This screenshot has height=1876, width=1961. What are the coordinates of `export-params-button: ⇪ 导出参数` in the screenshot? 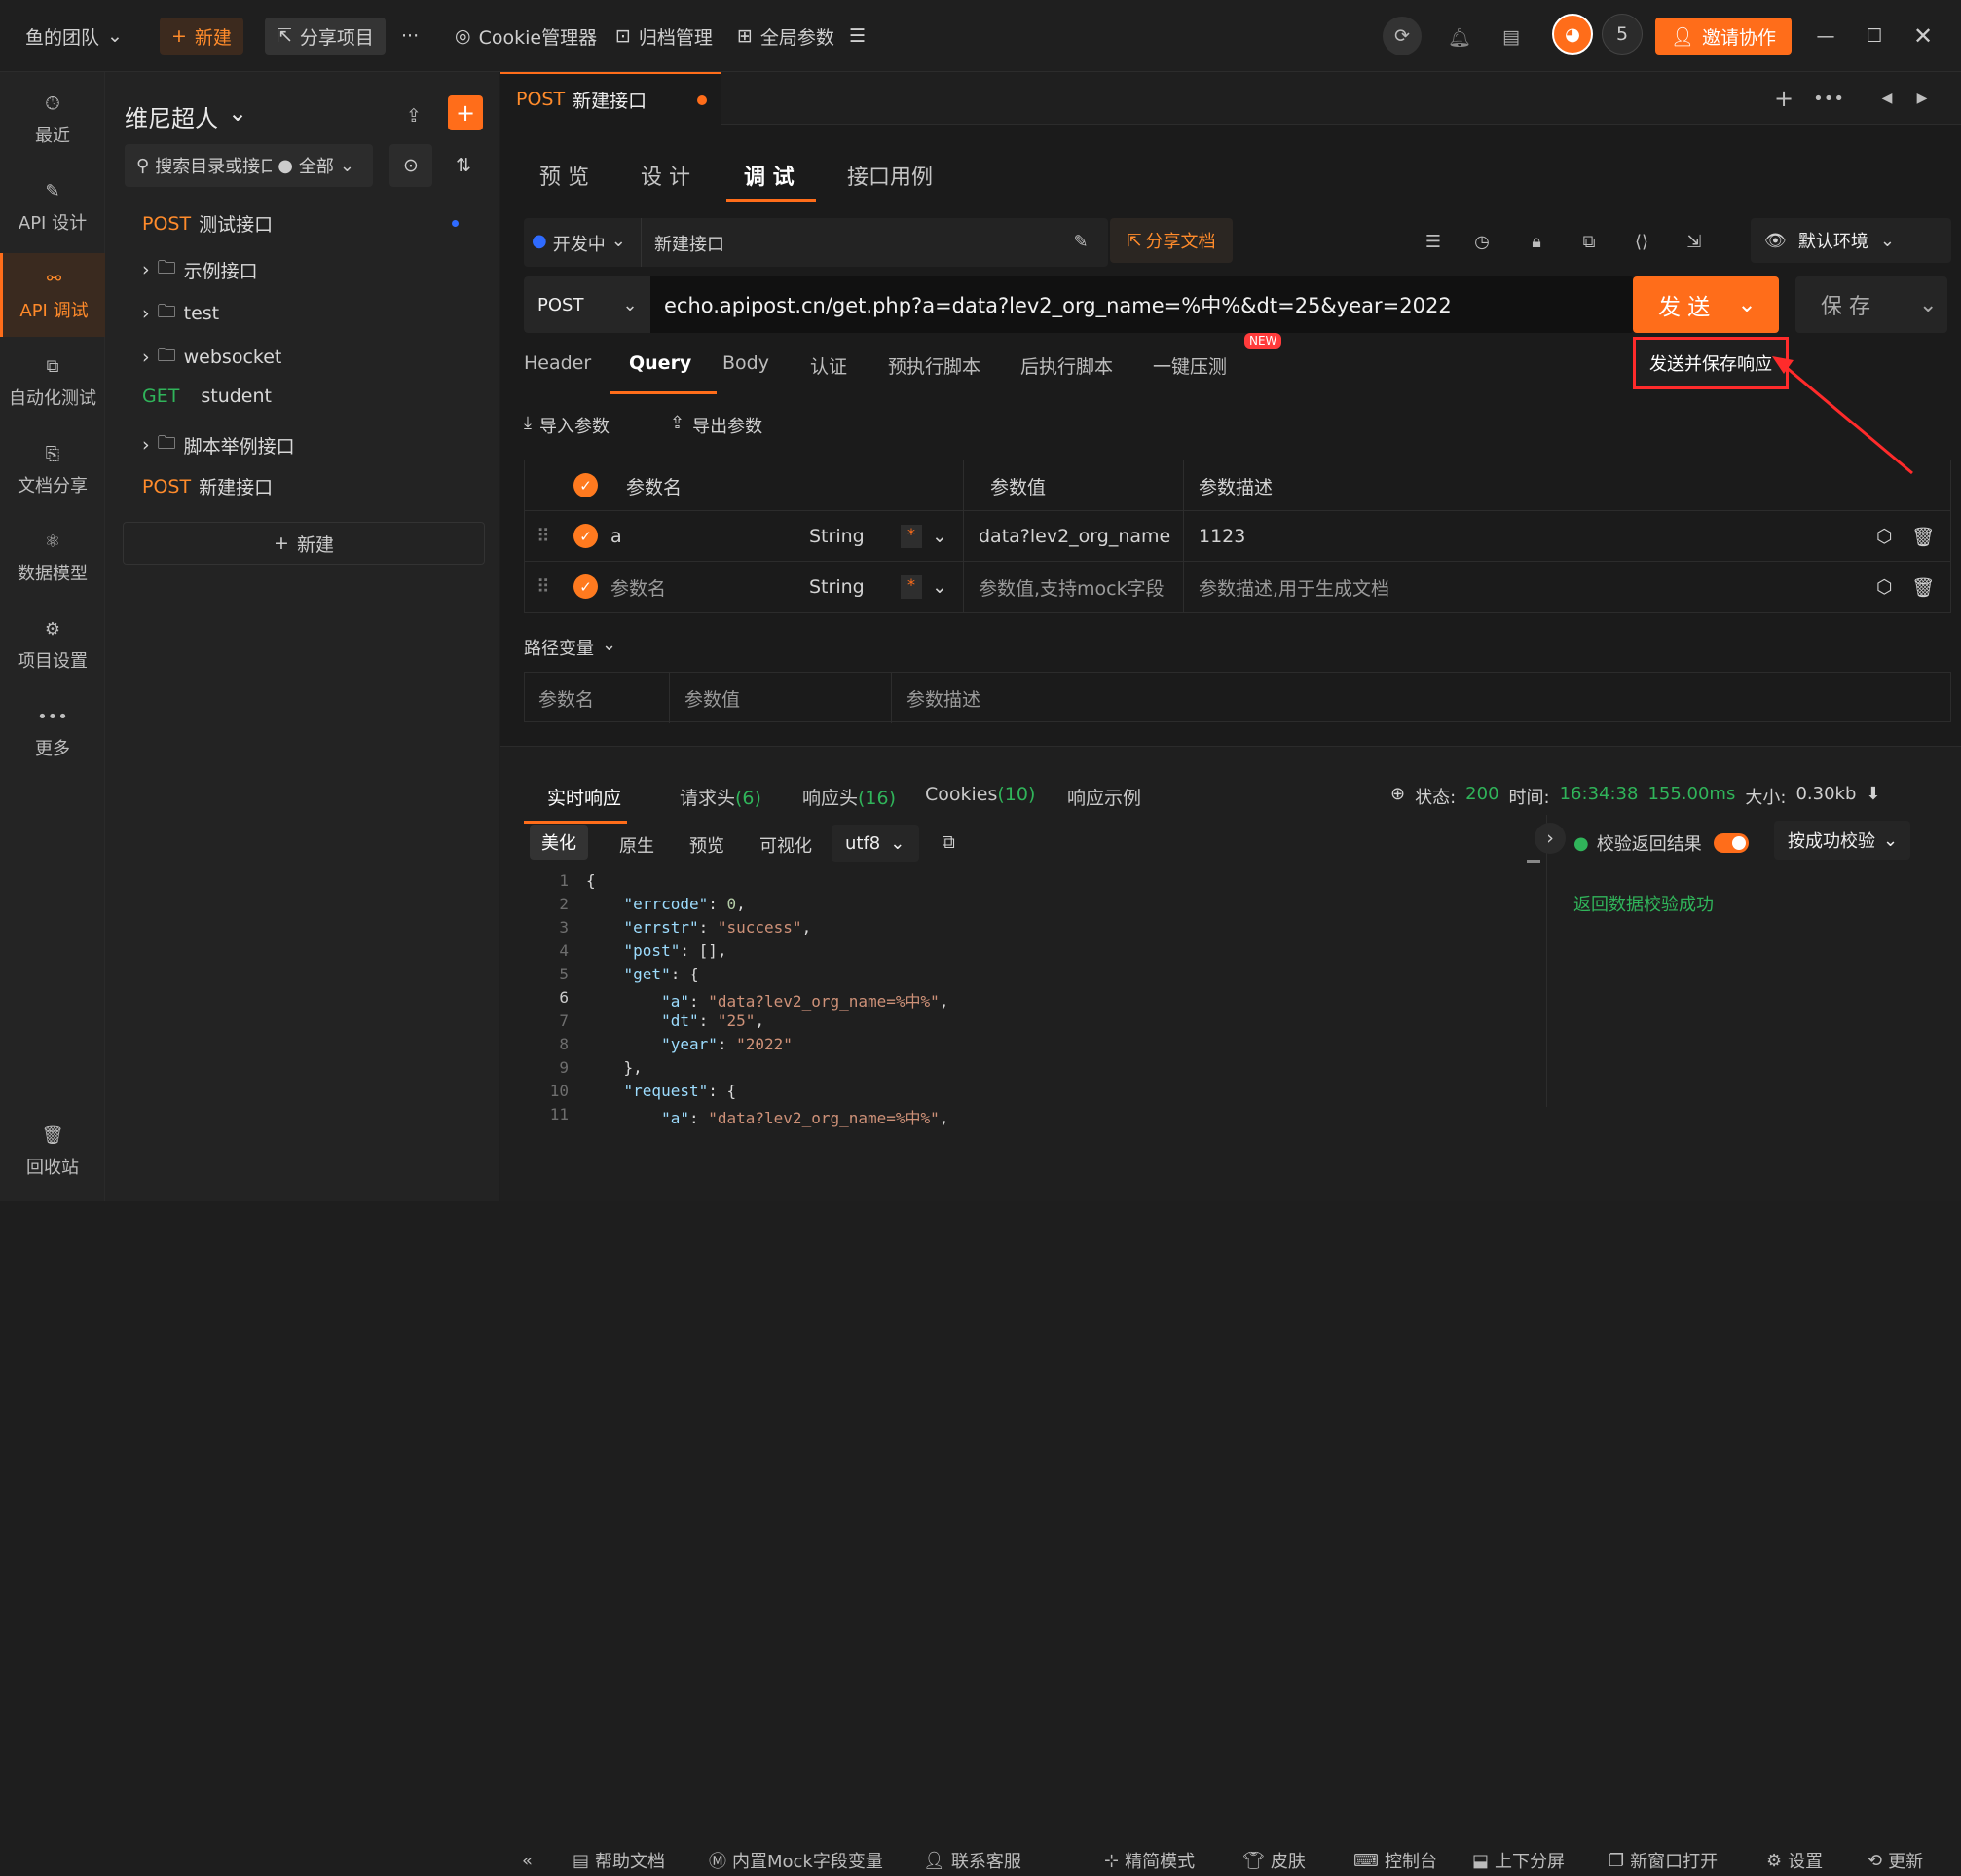 It's located at (716, 426).